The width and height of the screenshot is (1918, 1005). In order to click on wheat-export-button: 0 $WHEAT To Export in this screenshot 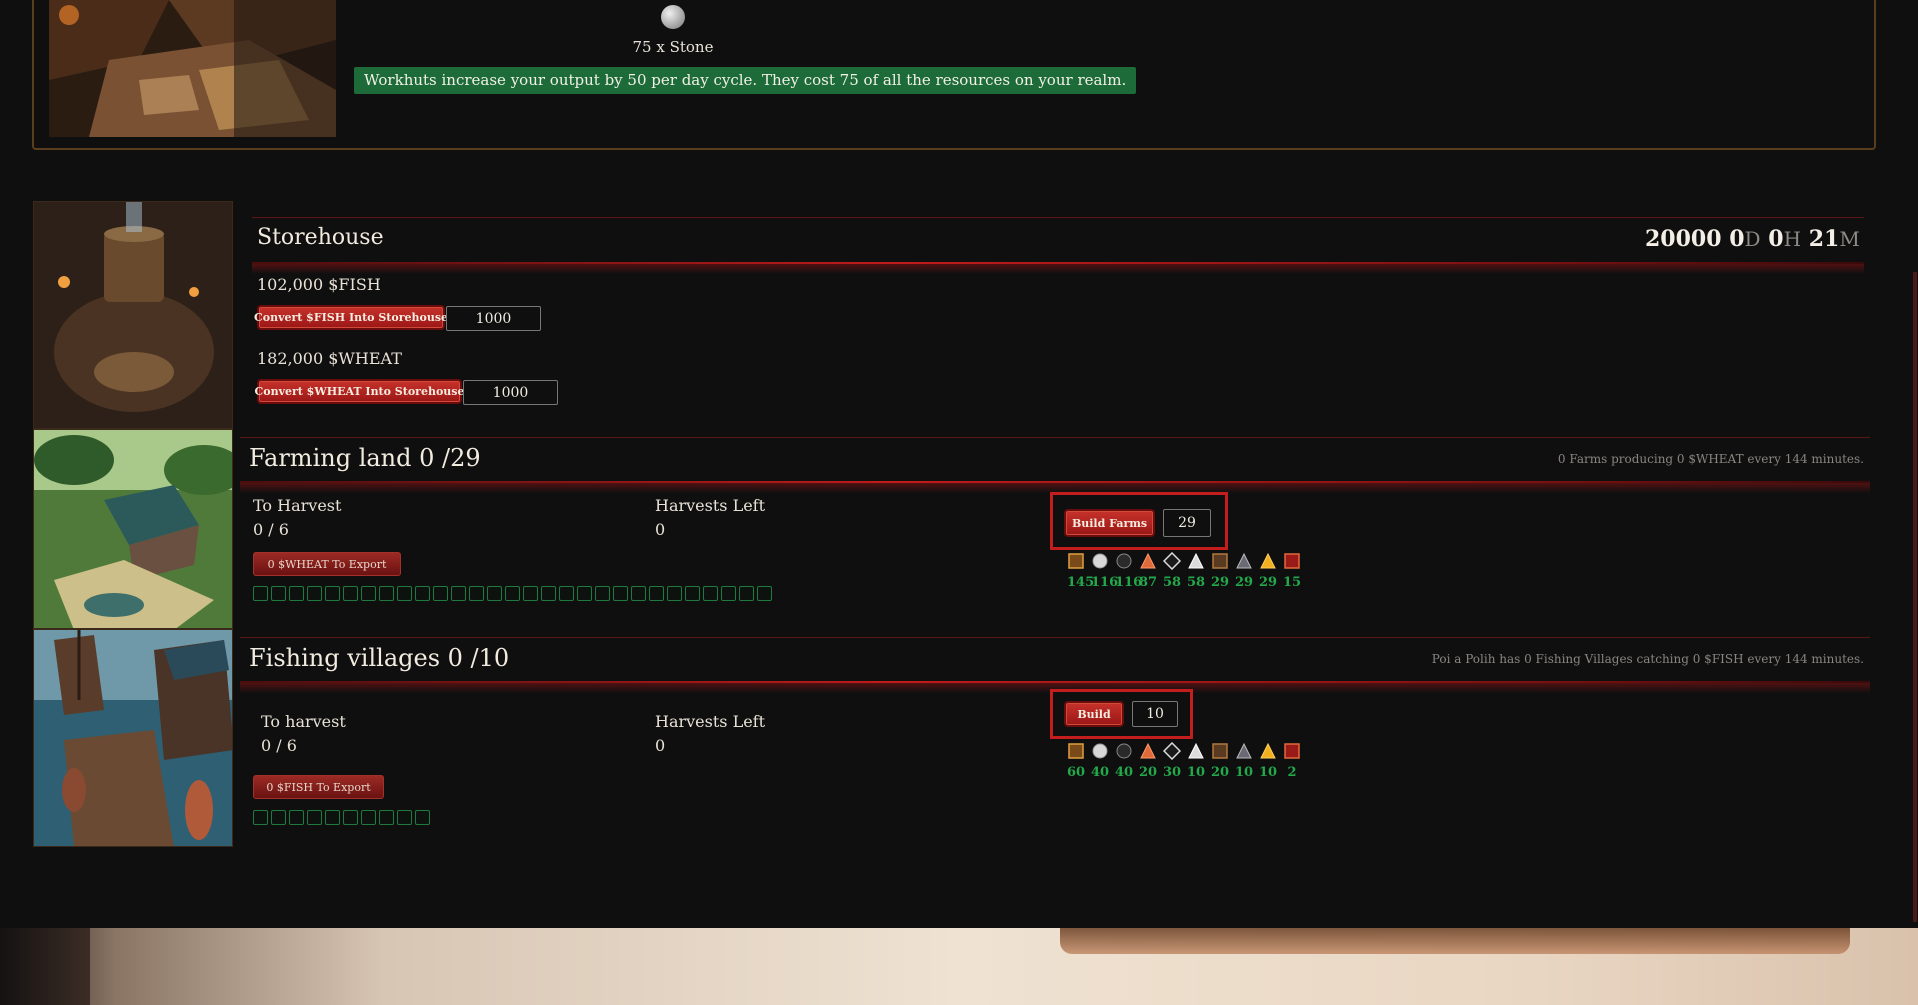, I will do `click(327, 564)`.